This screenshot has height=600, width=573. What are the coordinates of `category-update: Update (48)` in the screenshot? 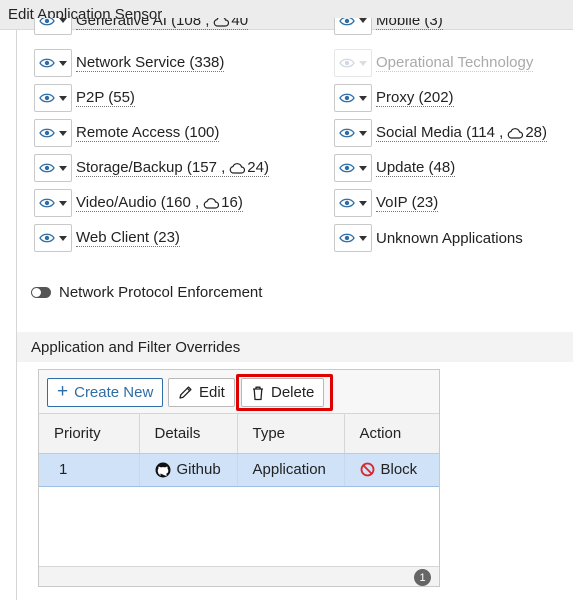 It's located at (395, 168).